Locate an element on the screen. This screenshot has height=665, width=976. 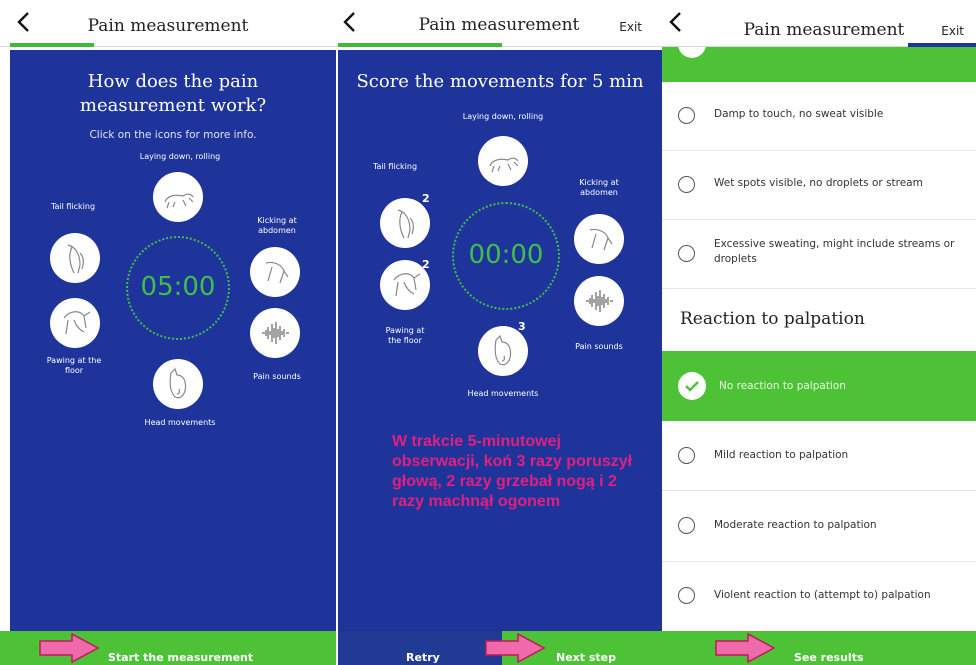
see-results-button: See results is located at coordinates (829, 657).